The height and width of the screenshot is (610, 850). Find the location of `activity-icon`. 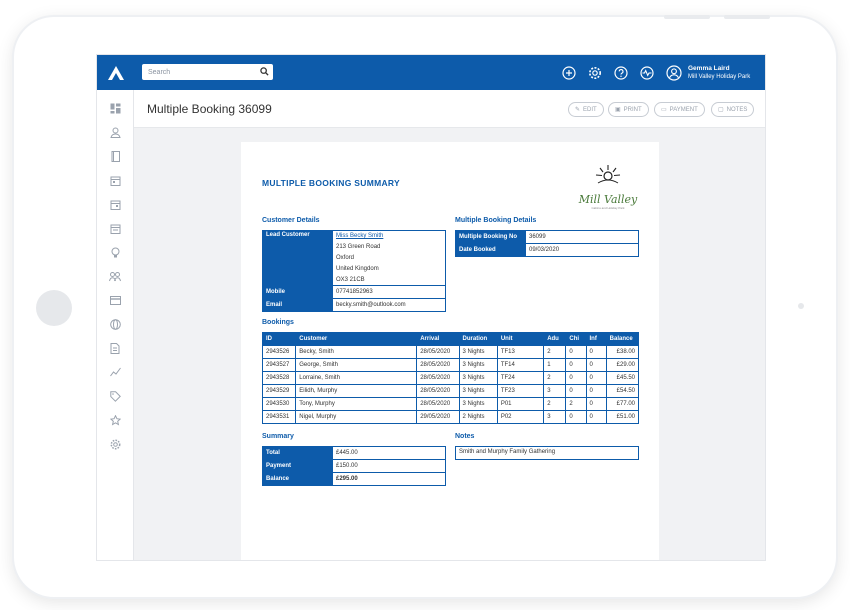

activity-icon is located at coordinates (647, 73).